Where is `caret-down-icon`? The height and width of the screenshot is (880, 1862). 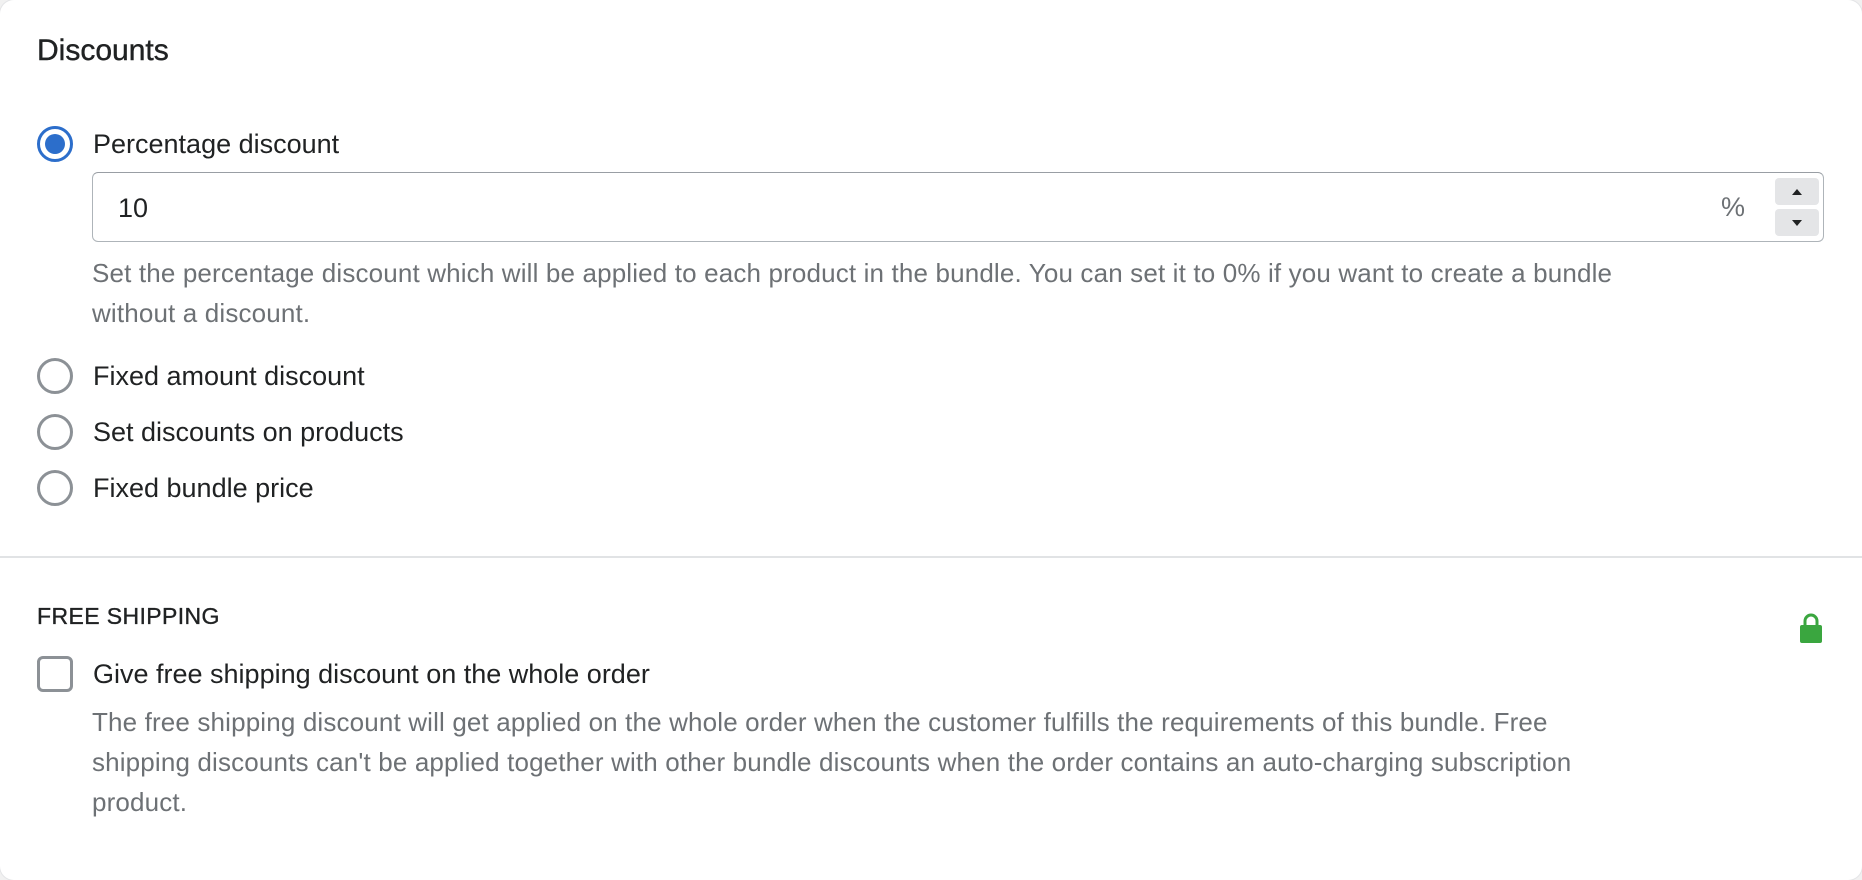
caret-down-icon is located at coordinates (1797, 222).